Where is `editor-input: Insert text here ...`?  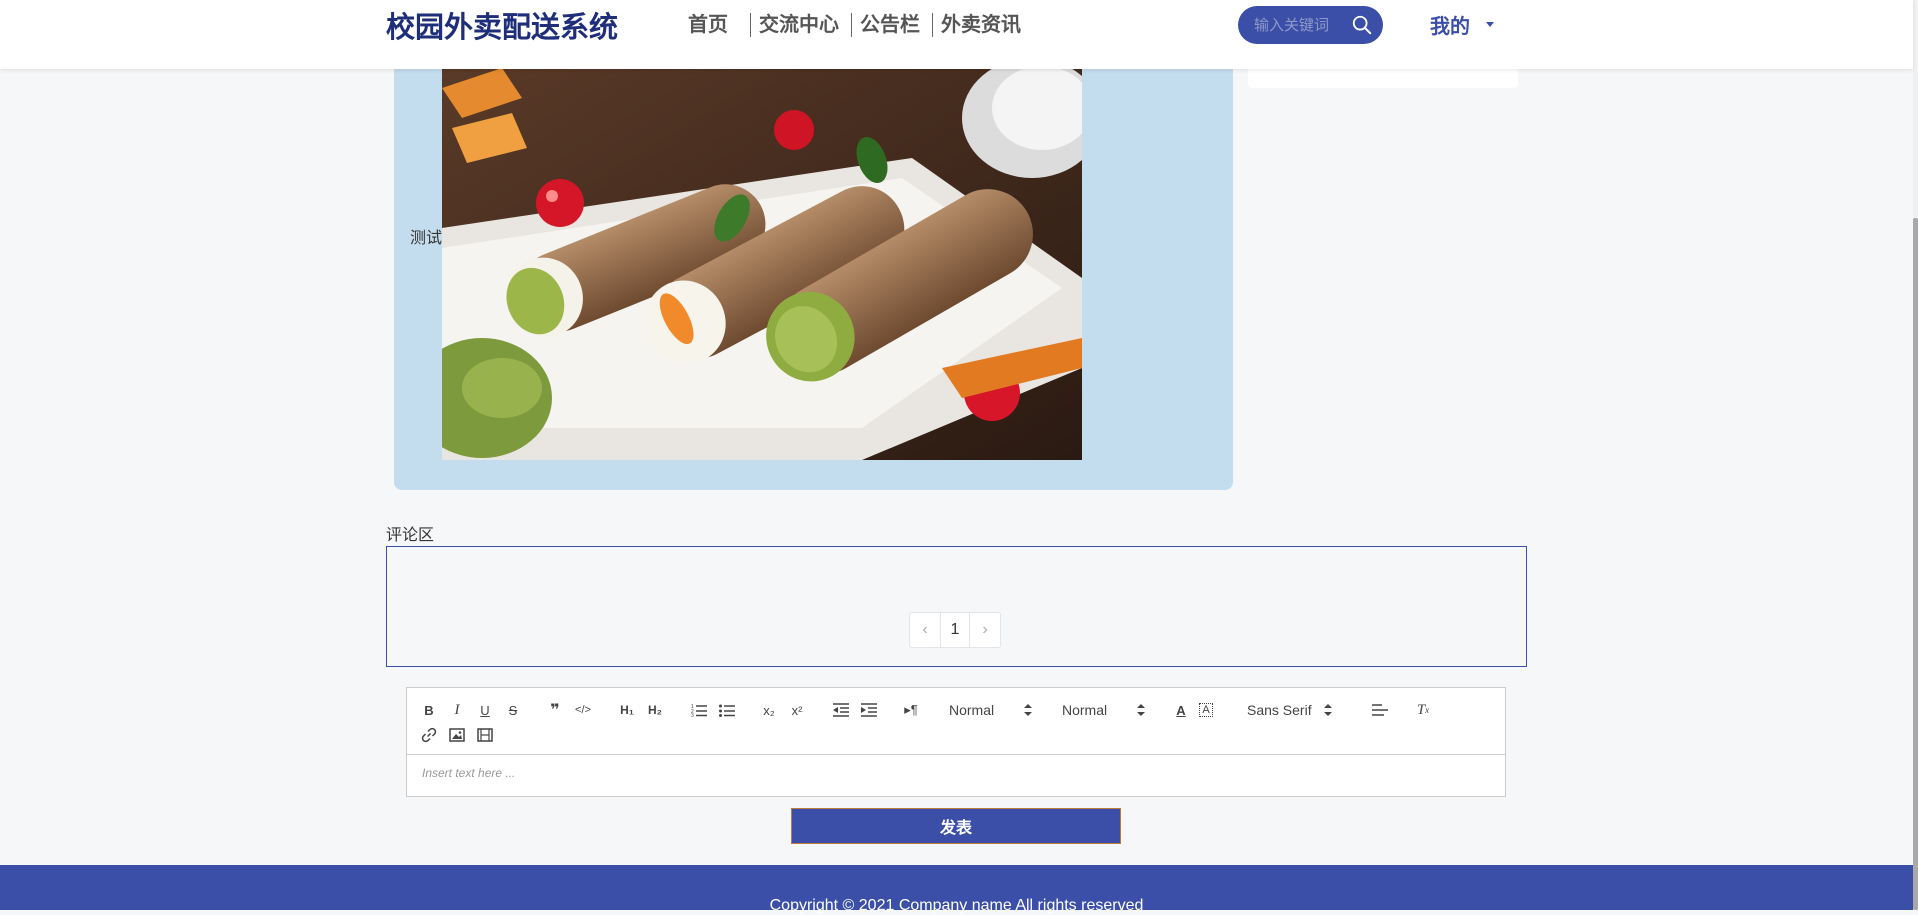 editor-input: Insert text here ... is located at coordinates (468, 773).